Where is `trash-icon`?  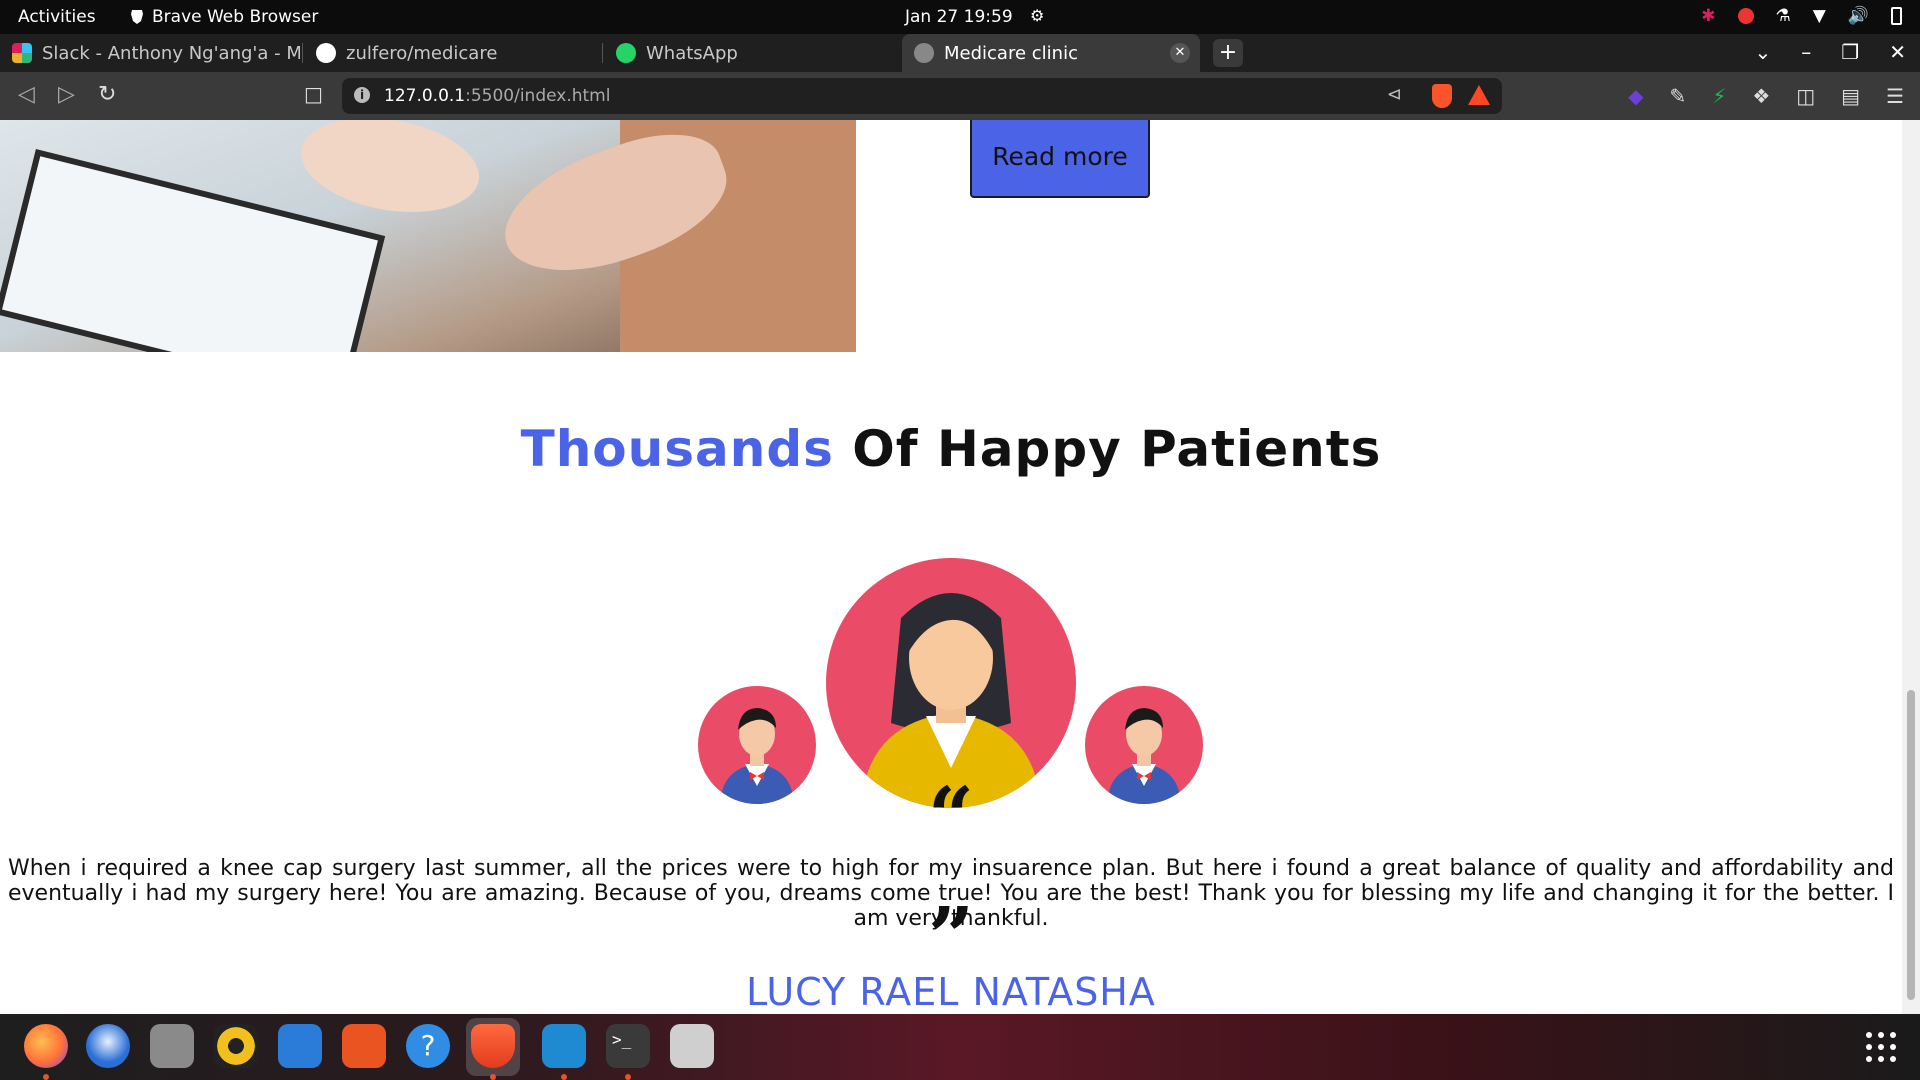 trash-icon is located at coordinates (692, 1046).